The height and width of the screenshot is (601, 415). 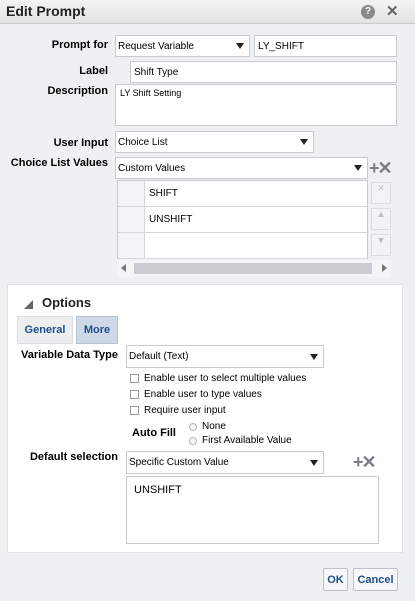 I want to click on horizontal-scrollbar, so click(x=254, y=268).